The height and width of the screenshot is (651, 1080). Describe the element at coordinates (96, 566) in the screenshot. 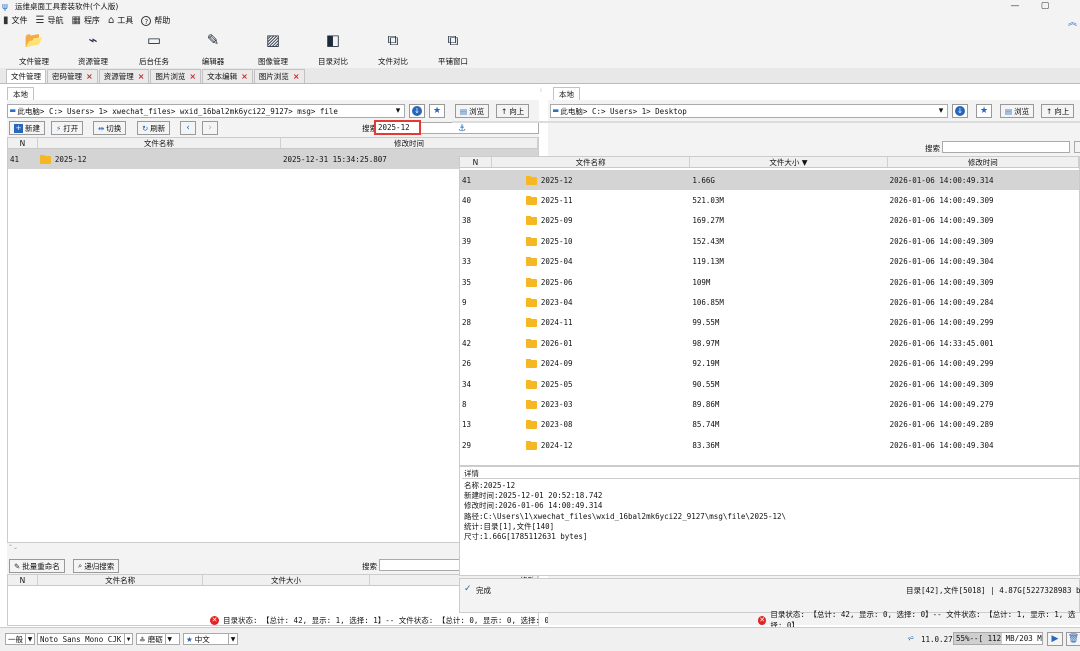

I see `recursive-search-button: ⌕ 递归搜索` at that location.